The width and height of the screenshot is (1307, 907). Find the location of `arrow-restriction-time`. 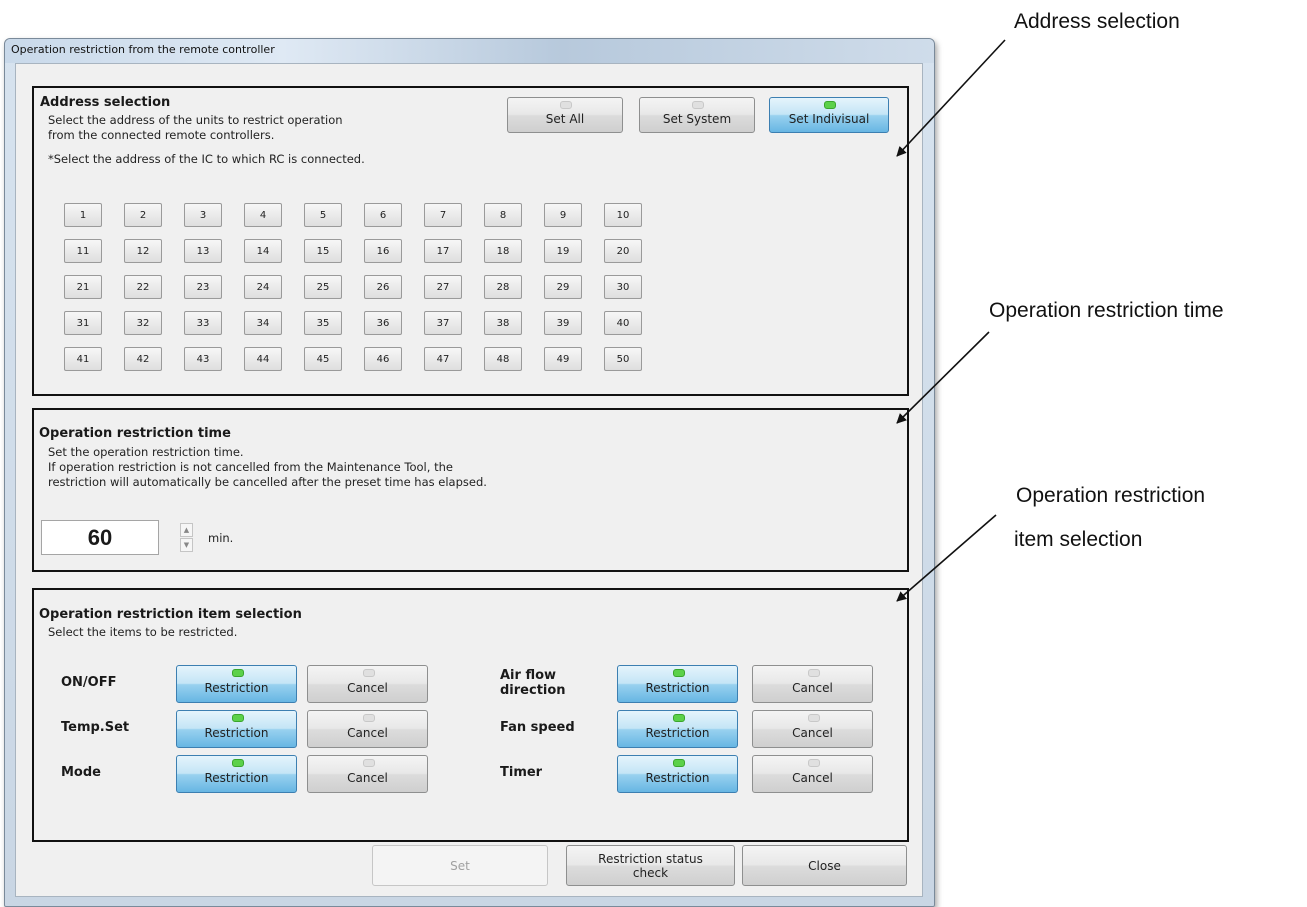

arrow-restriction-time is located at coordinates (943, 377).